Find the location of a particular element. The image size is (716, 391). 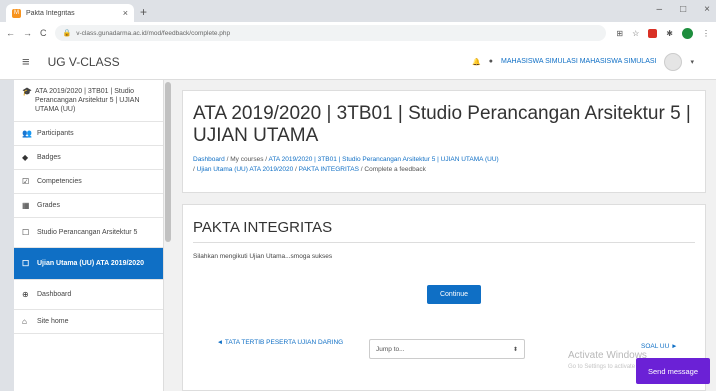

lock-icon: 🔒 is located at coordinates (67, 33).